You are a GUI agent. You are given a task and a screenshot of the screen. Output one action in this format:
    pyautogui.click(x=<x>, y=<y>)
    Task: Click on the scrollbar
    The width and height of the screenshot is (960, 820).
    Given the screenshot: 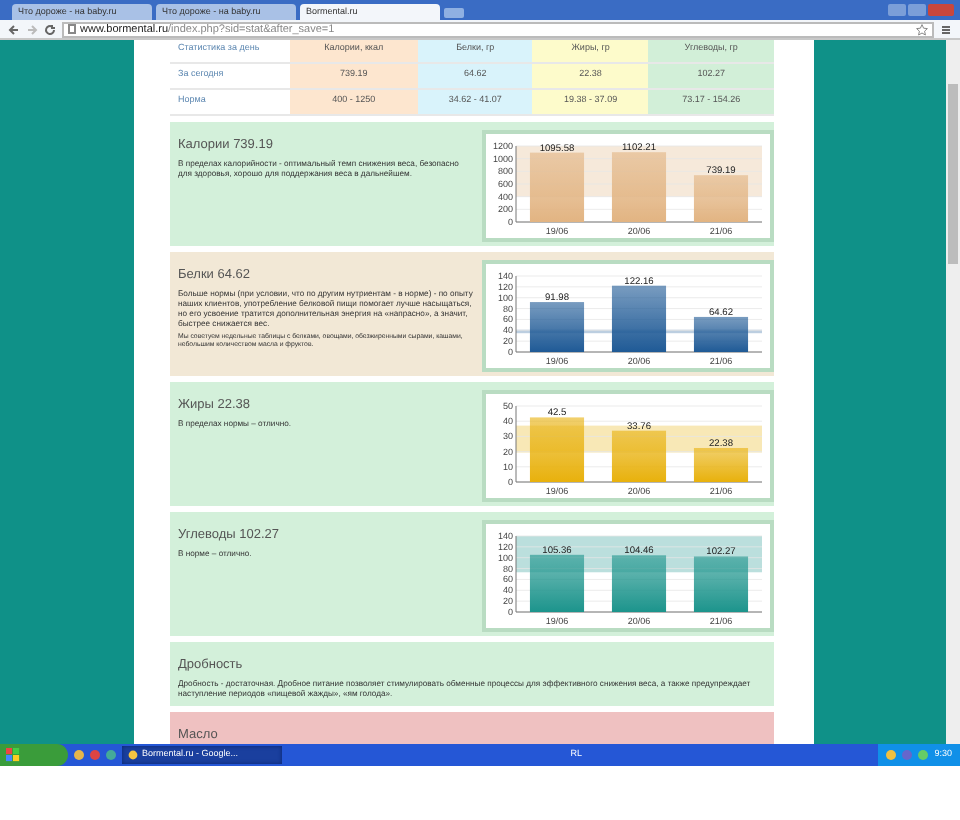 What is the action you would take?
    pyautogui.click(x=953, y=392)
    